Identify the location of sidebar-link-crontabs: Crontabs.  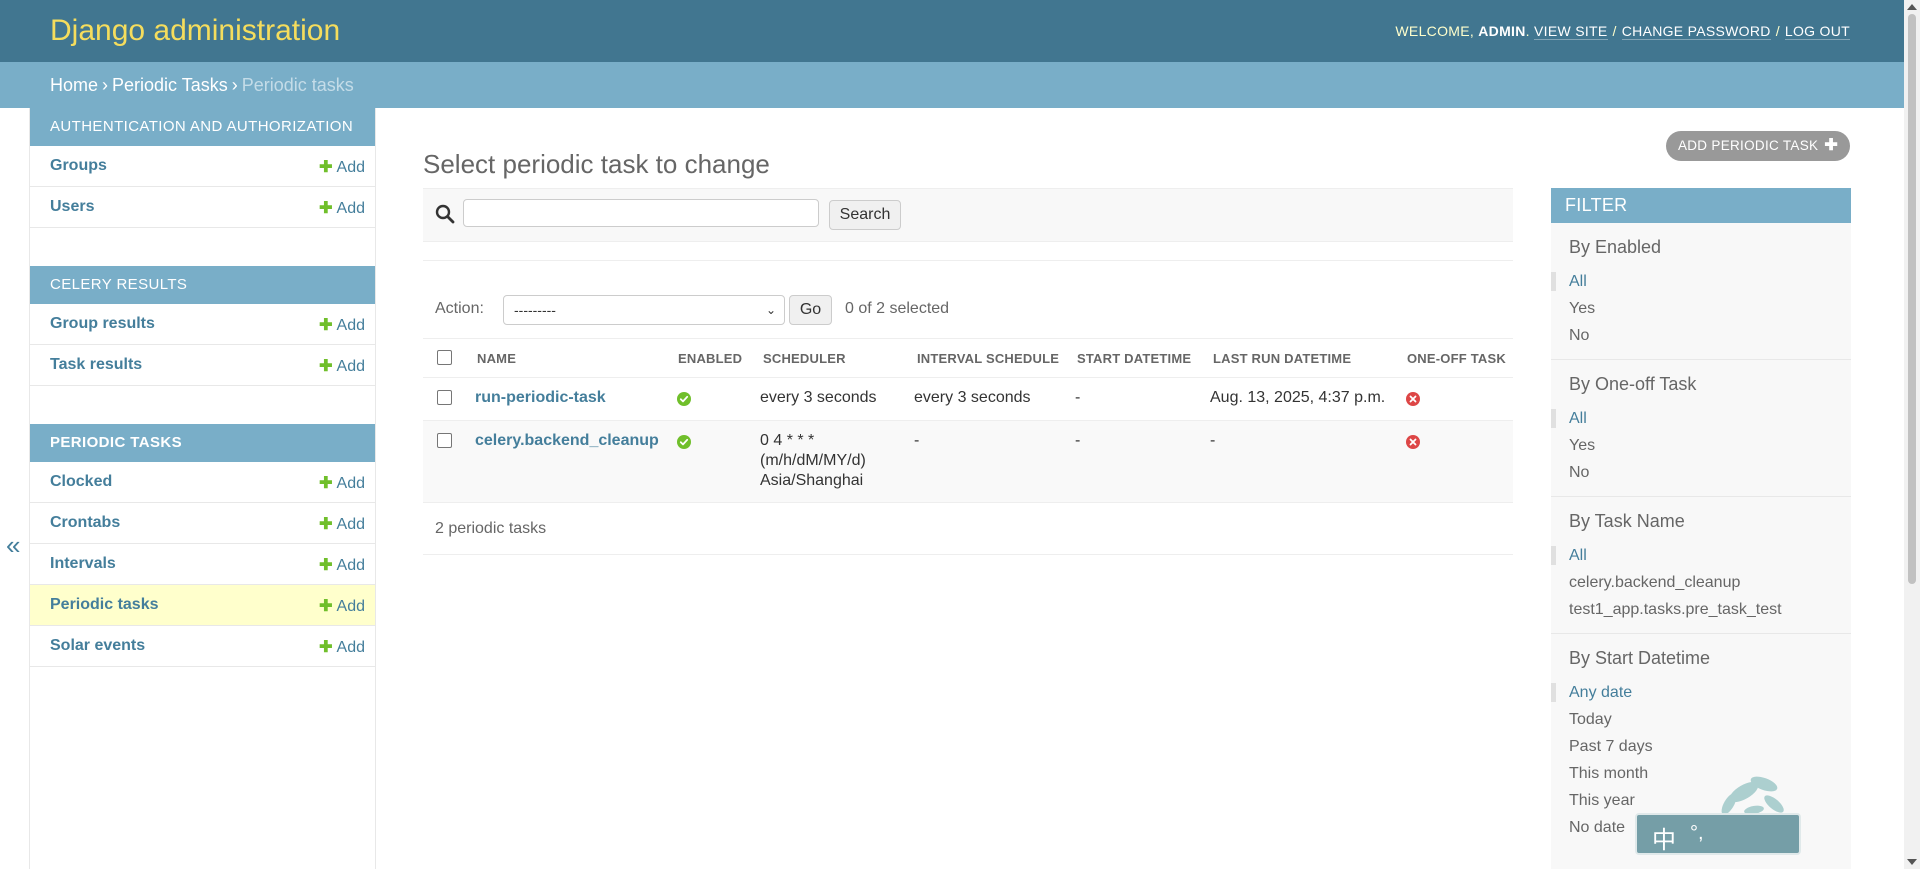
(85, 523).